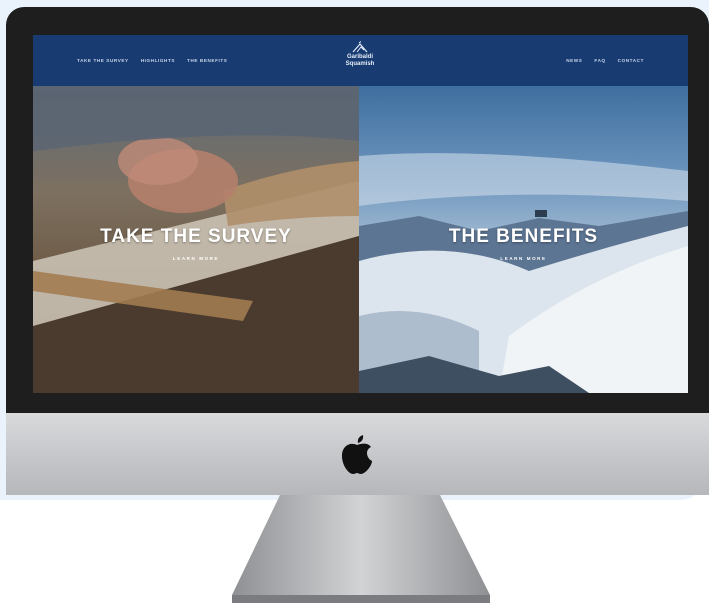  Describe the element at coordinates (196, 258) in the screenshot. I see `survey-learn-more: LEARN MORE` at that location.